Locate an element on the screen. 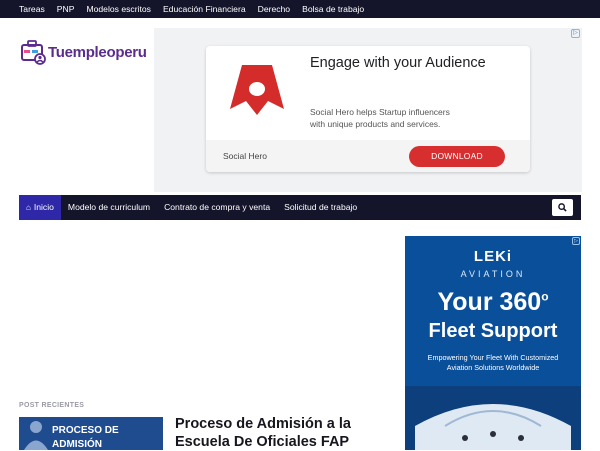  ad-title: Engage with your Audience is located at coordinates (398, 63).